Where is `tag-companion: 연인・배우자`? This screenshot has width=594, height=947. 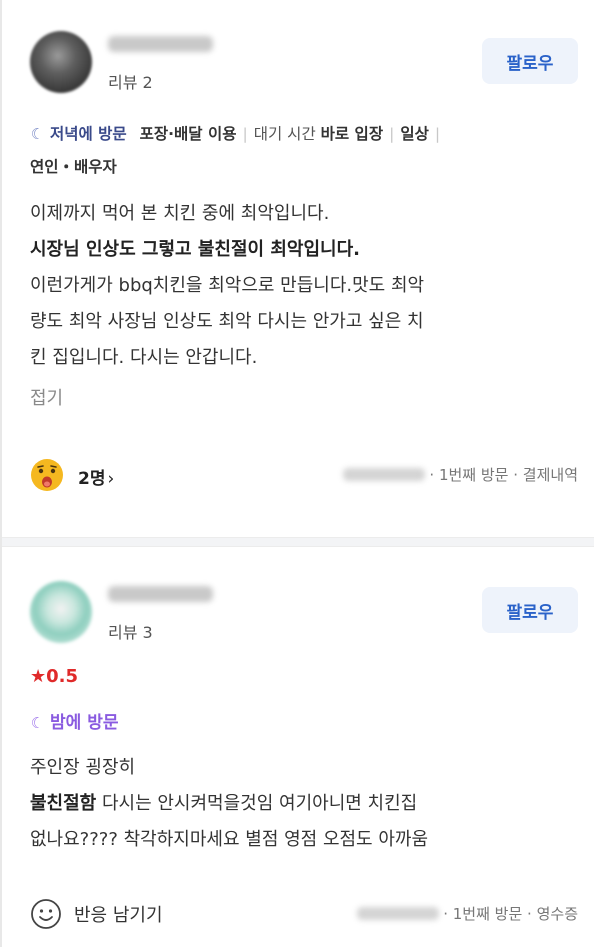 tag-companion: 연인・배우자 is located at coordinates (73, 167).